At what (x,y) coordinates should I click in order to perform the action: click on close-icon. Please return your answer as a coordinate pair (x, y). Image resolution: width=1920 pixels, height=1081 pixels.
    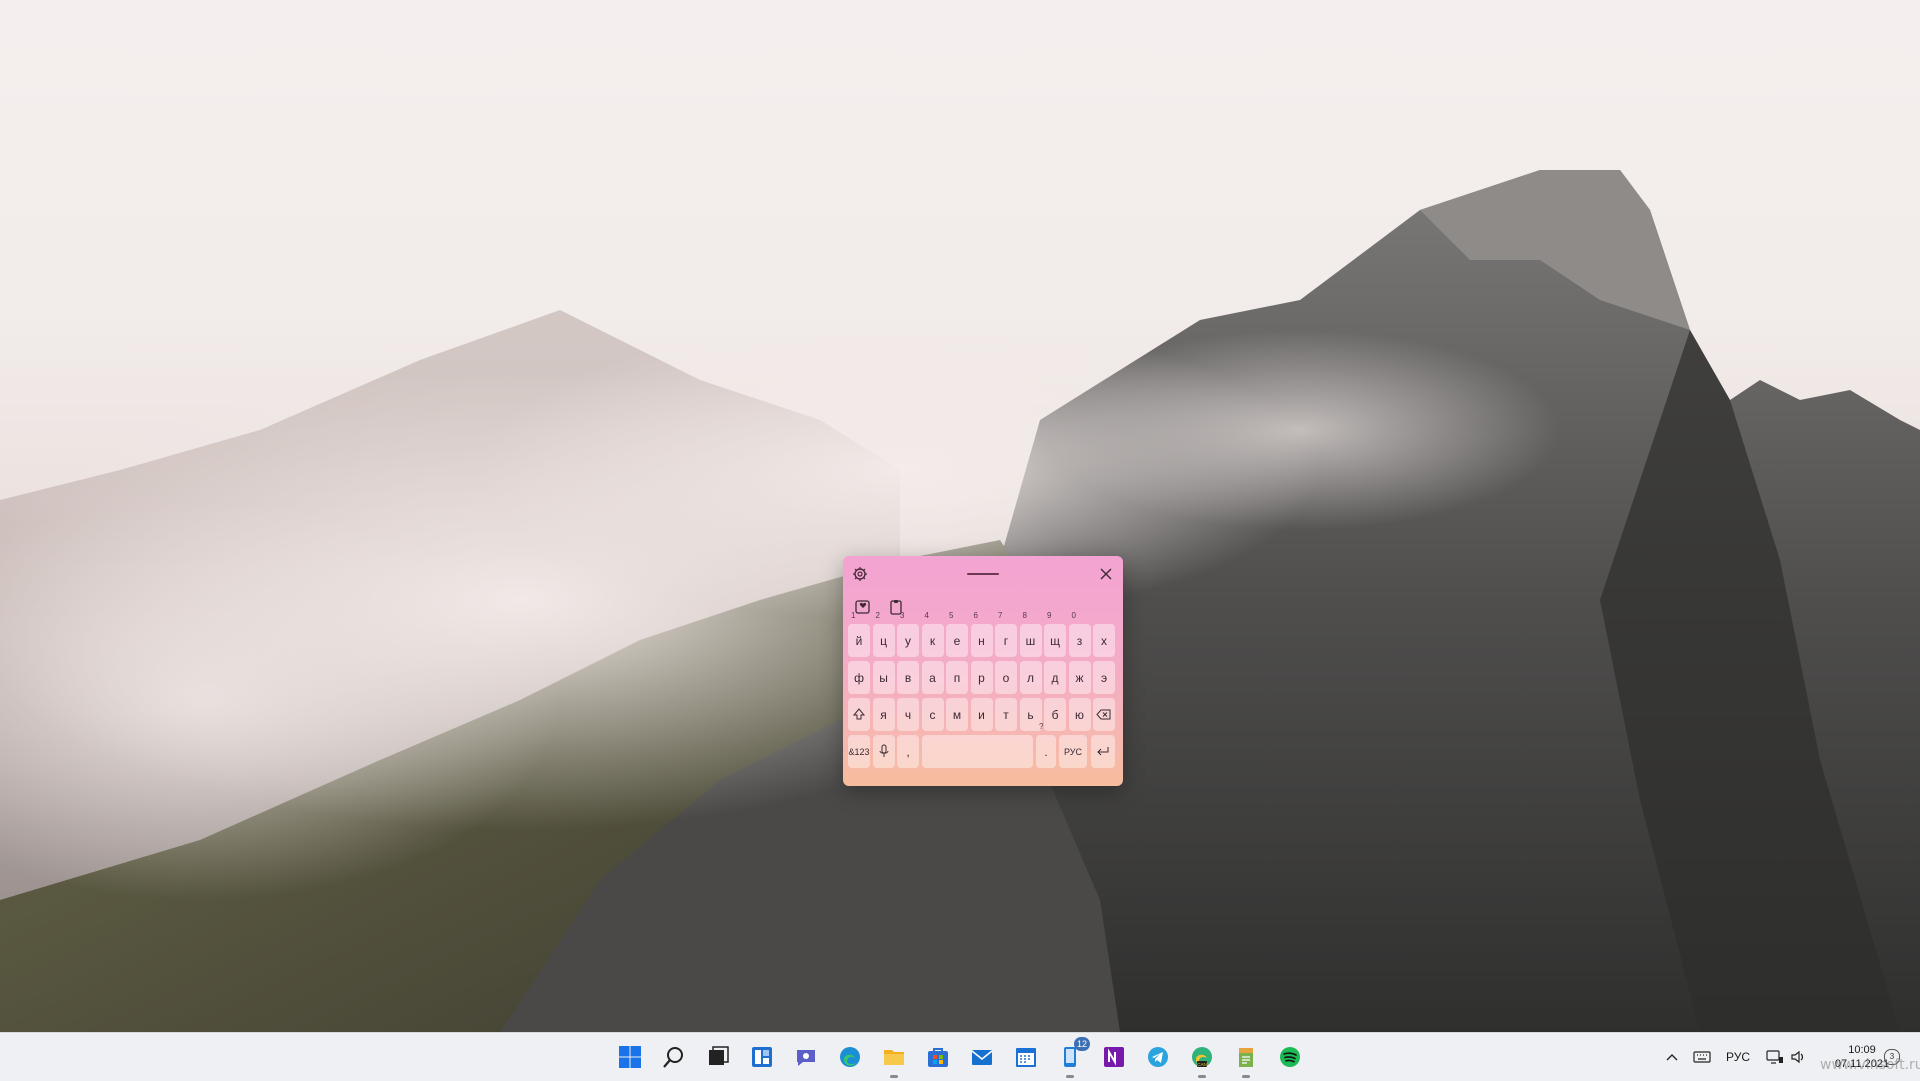
    Looking at the image, I should click on (1106, 574).